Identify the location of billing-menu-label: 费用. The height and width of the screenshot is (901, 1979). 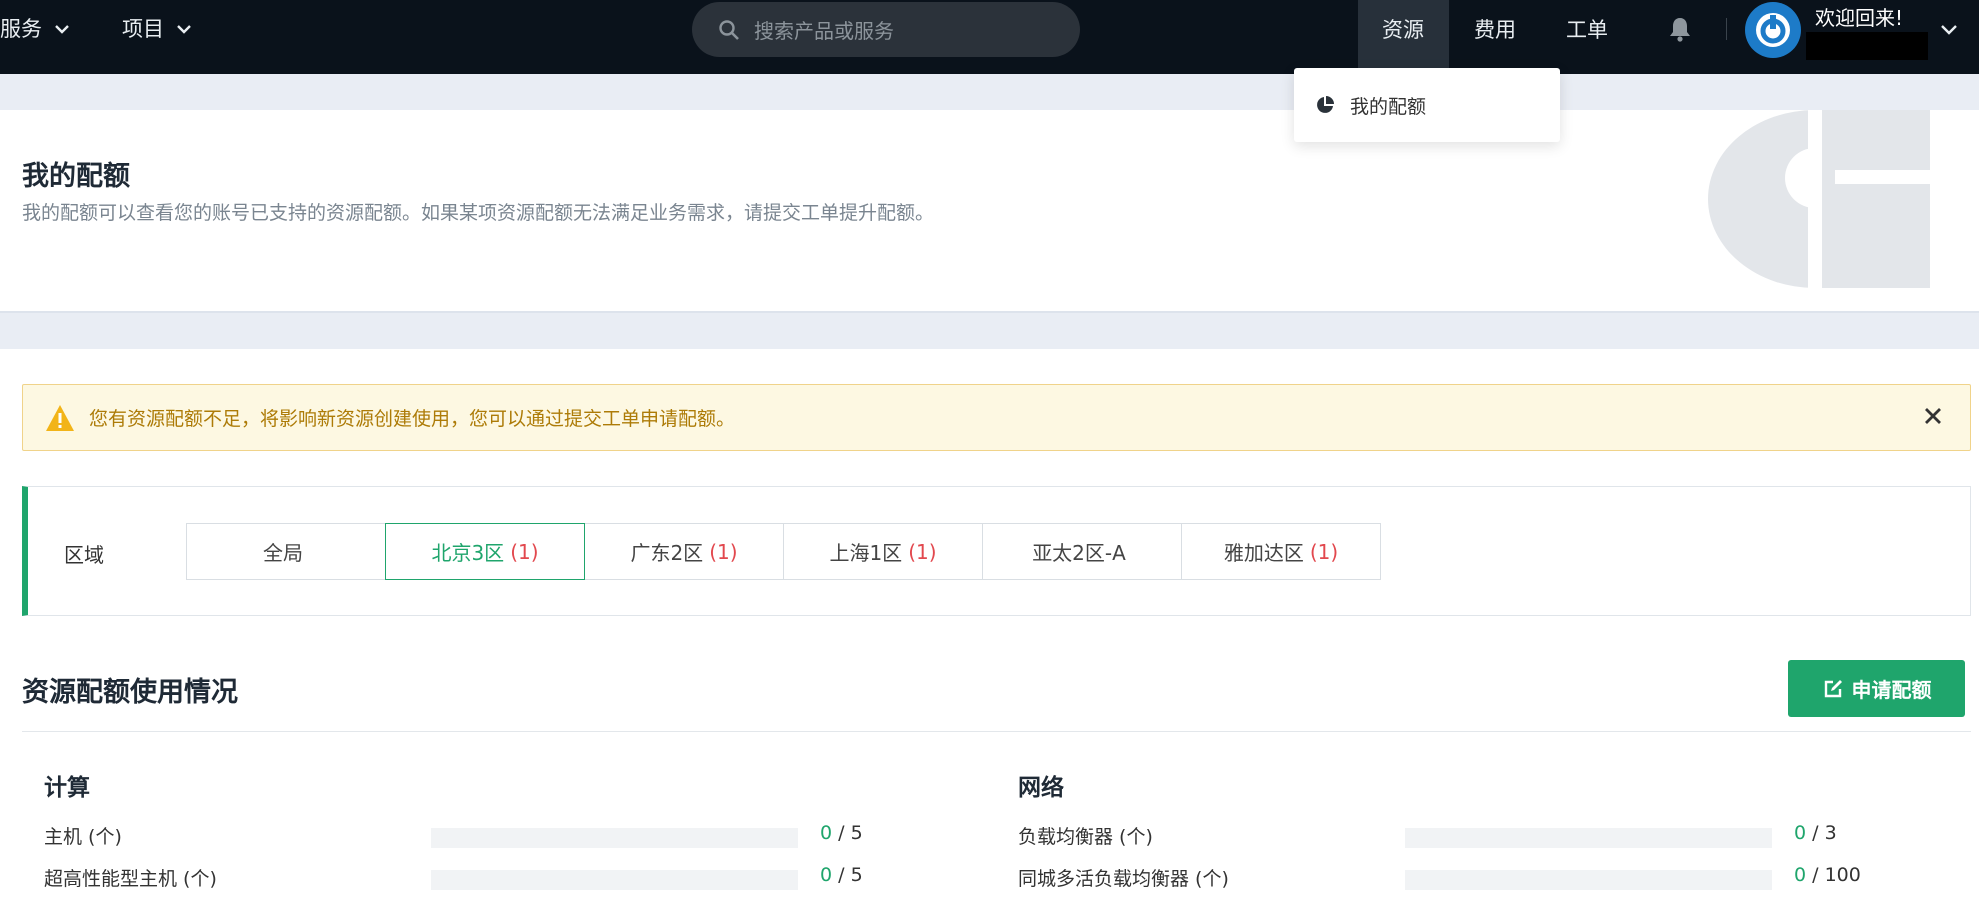
(1495, 30).